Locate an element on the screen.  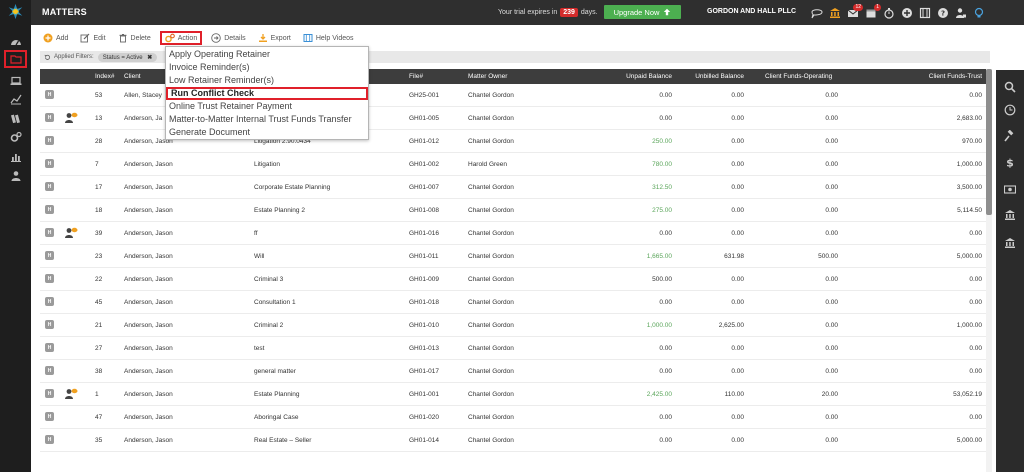
close-icon: ✖ is located at coordinates (149, 58).